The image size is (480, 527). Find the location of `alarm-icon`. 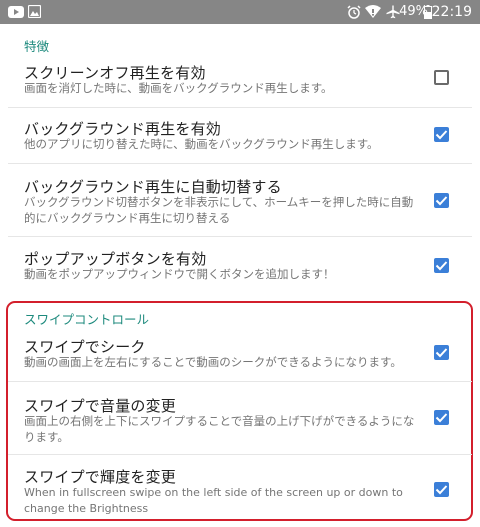

alarm-icon is located at coordinates (354, 12).